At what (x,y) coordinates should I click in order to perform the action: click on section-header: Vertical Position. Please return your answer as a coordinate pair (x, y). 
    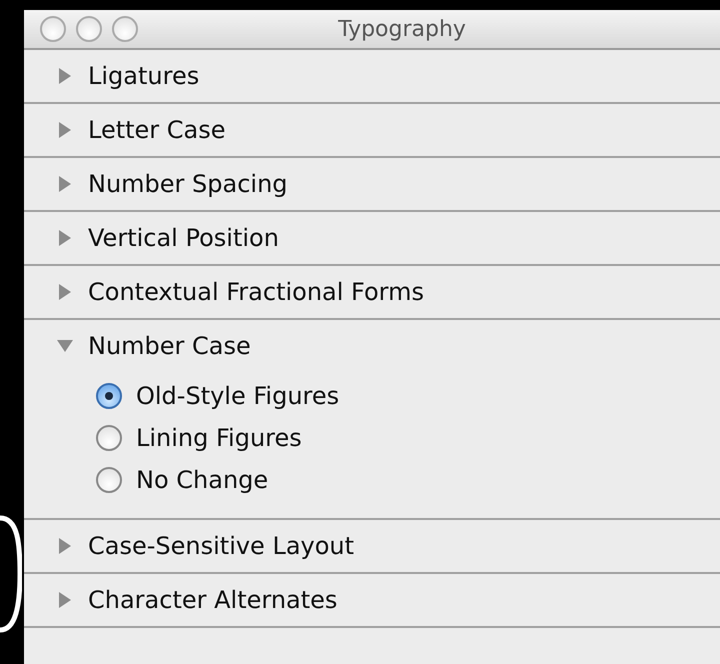
    Looking at the image, I should click on (183, 238).